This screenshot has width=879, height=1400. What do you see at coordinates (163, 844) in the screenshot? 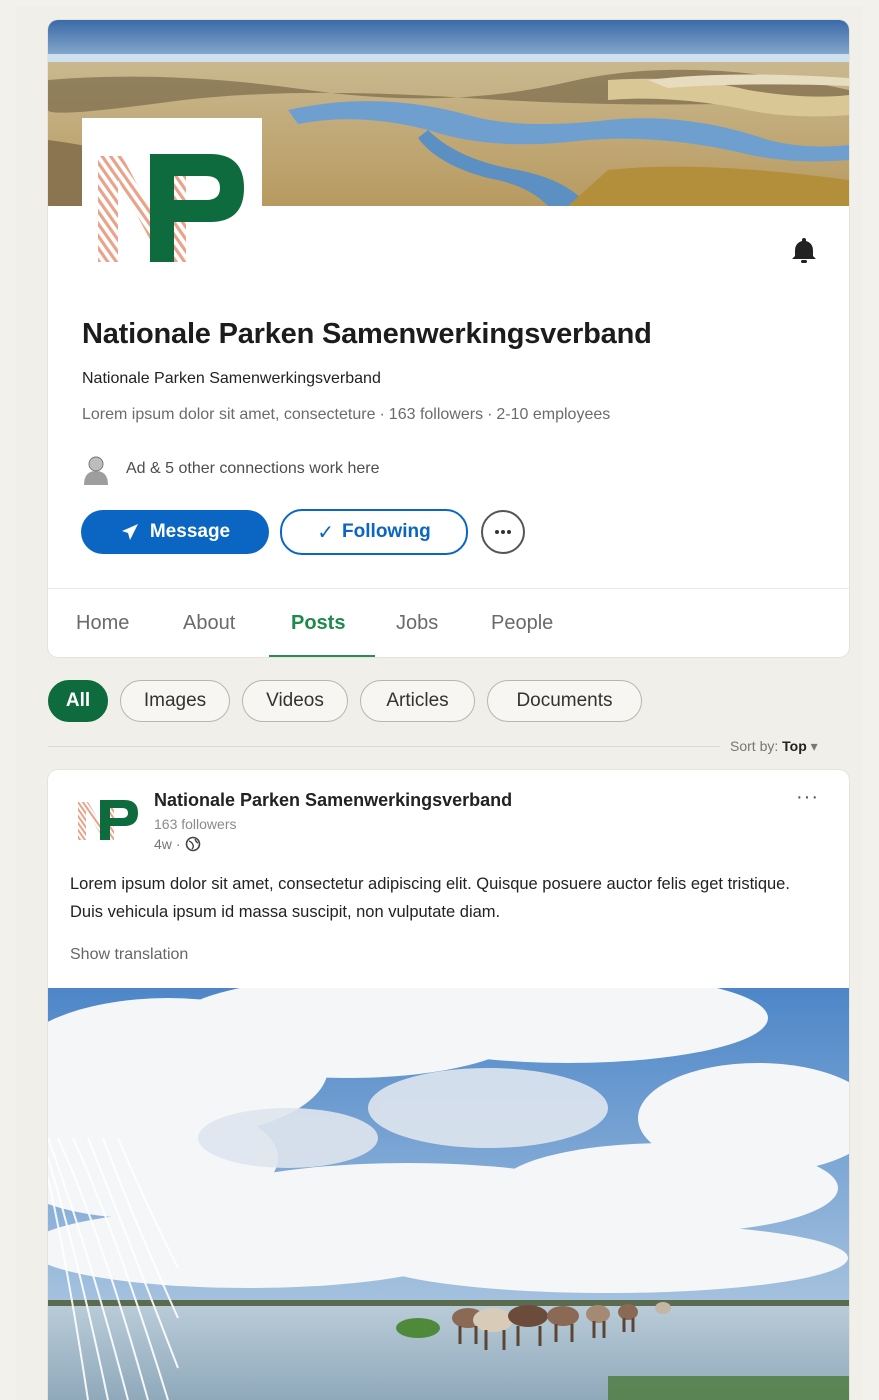
I see `post-age-text: 4w` at bounding box center [163, 844].